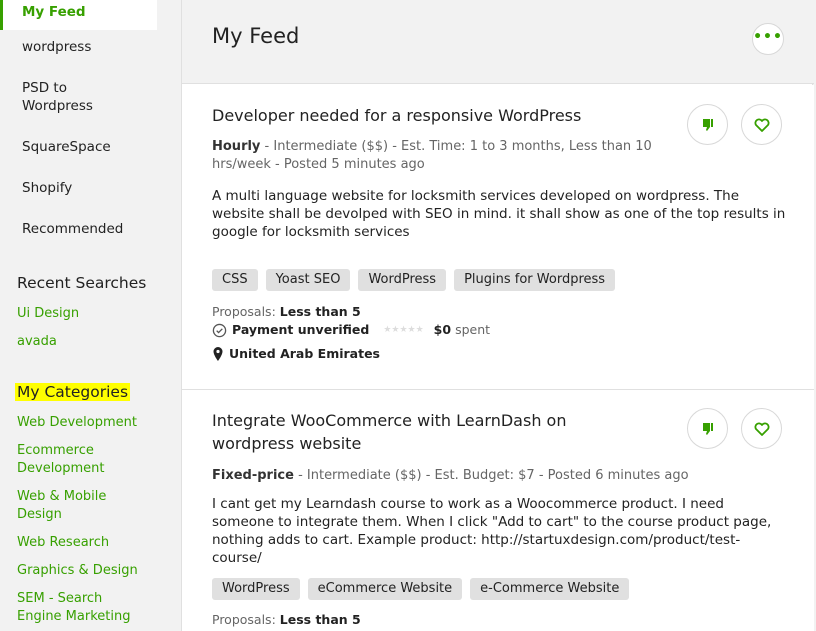  I want to click on skill-tag: Yoast SEO, so click(308, 280).